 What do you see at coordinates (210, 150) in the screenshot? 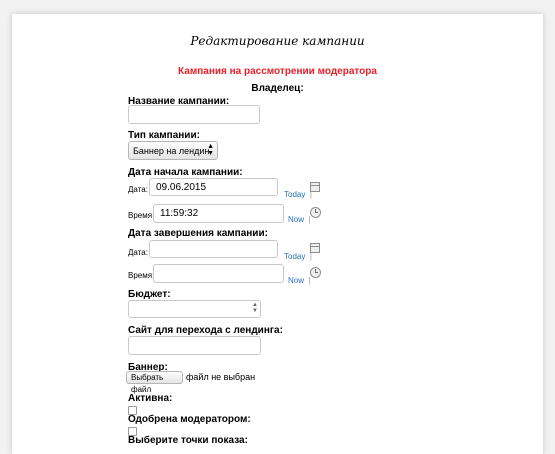
I see `select-arrows-icon: ▲ ▼` at bounding box center [210, 150].